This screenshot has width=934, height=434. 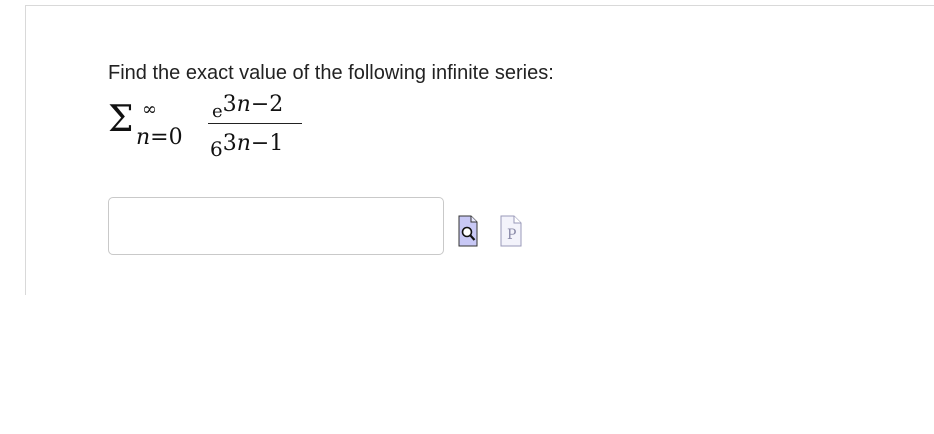 I want to click on numerator-exponent-lead: 3, so click(x=229, y=104).